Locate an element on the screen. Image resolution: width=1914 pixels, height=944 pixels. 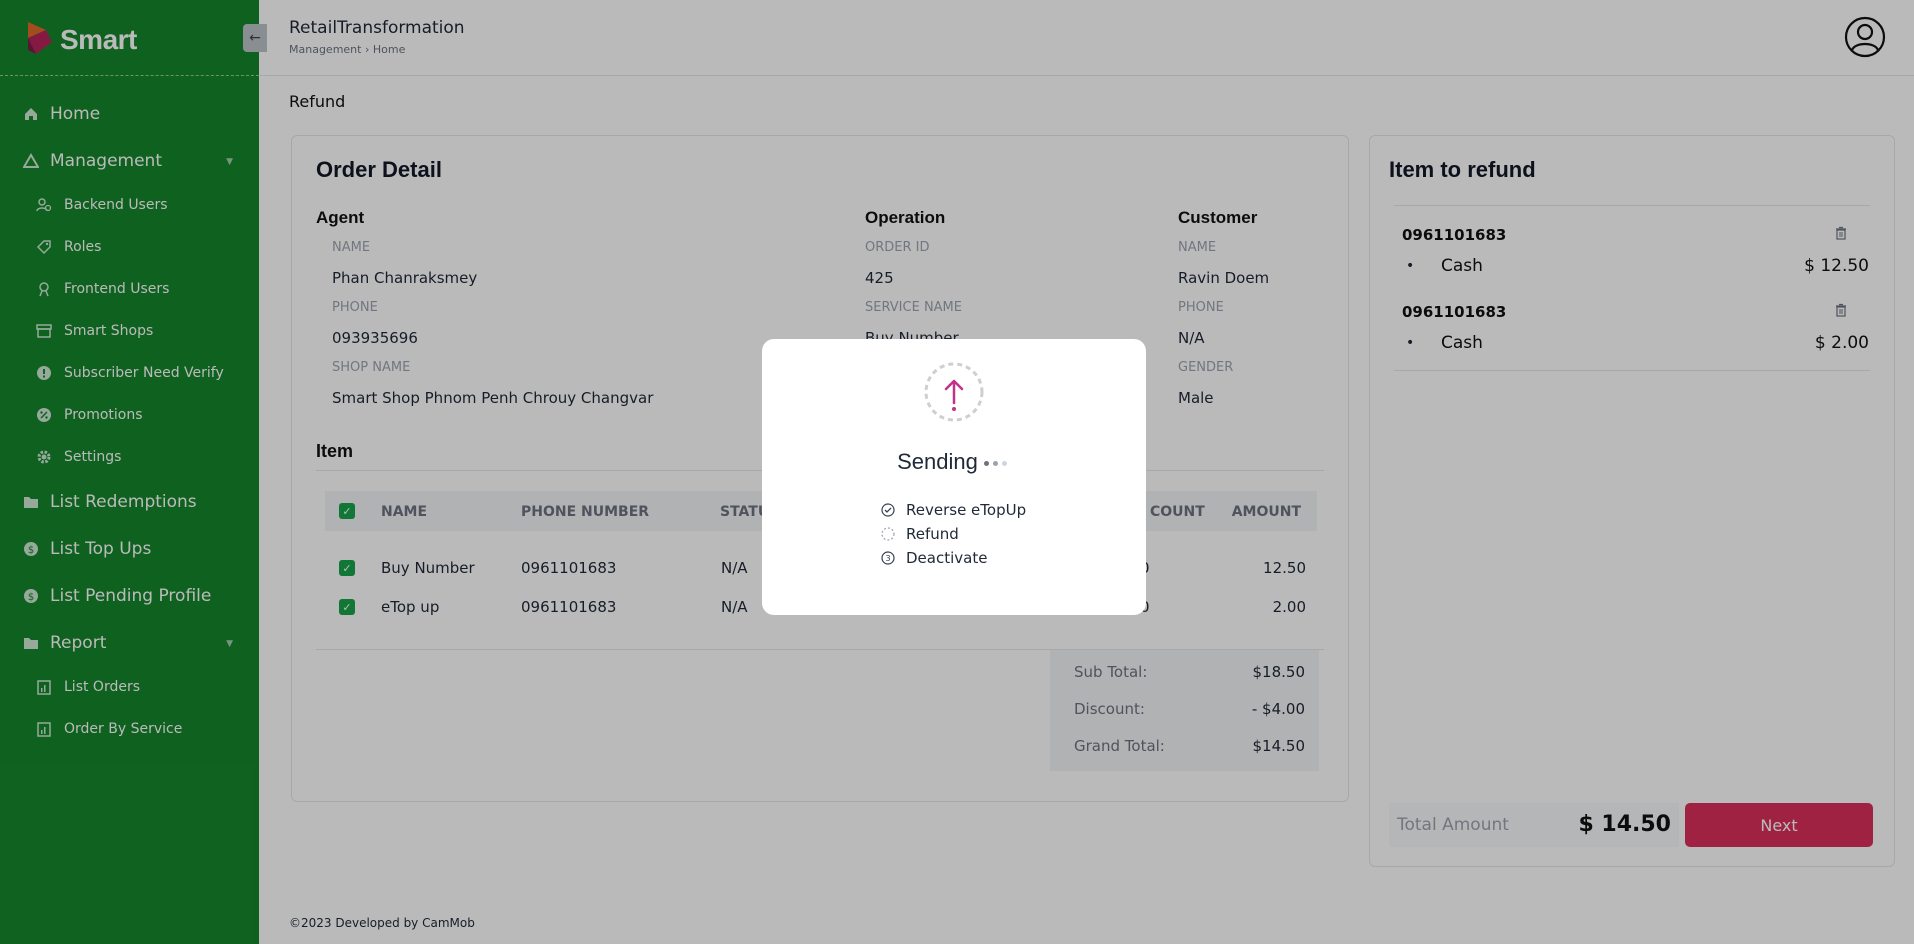
step-number-icon: 3 is located at coordinates (888, 558).